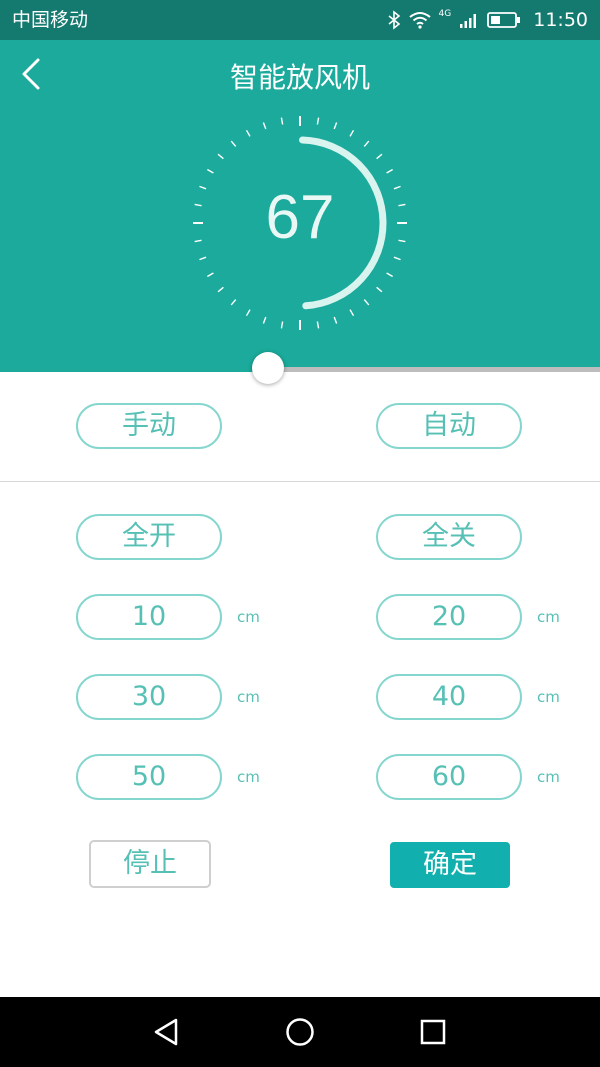 This screenshot has width=600, height=1067. I want to click on nav-recents-button, so click(433, 1032).